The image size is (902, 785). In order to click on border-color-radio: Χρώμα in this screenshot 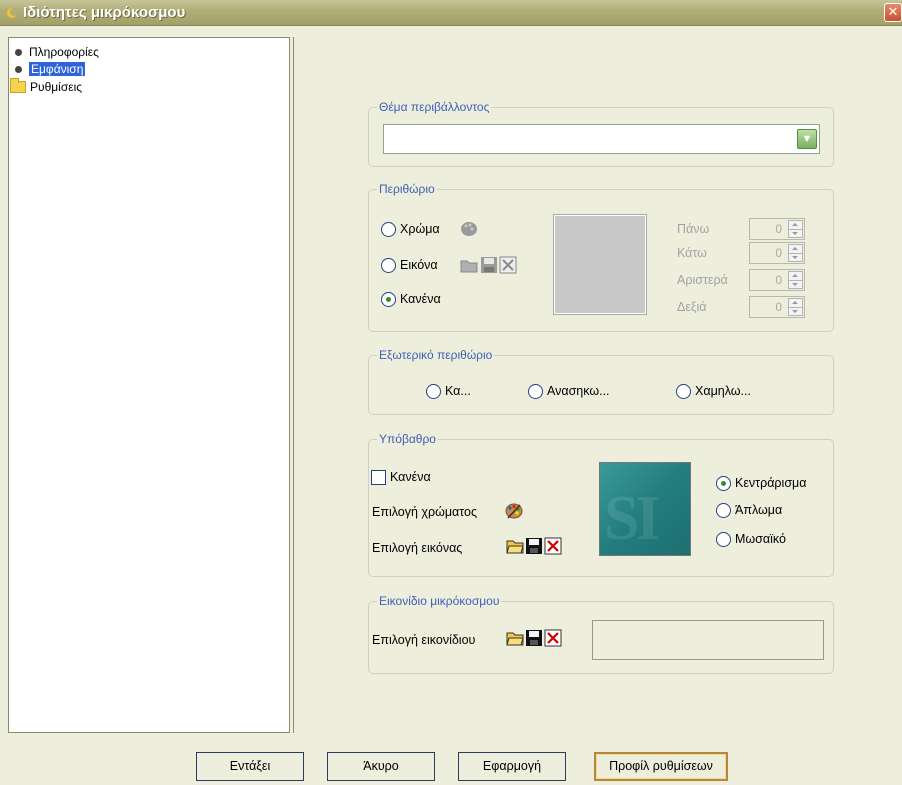, I will do `click(410, 229)`.